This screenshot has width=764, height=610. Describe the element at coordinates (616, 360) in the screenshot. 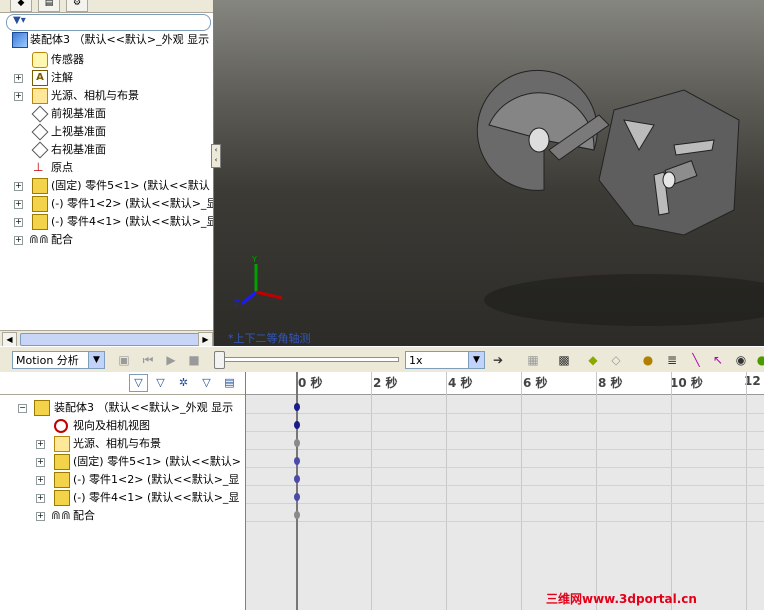

I see `add-key-icon: ◇` at that location.